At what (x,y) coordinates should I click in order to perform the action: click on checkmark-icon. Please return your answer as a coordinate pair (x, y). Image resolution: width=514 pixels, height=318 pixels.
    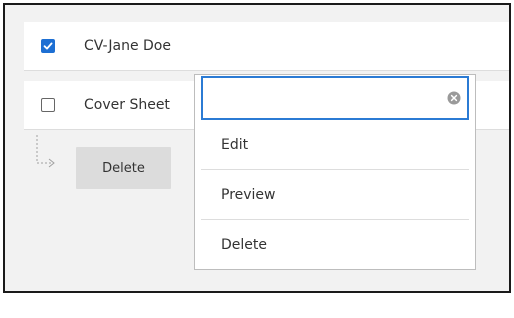
    Looking at the image, I should click on (48, 46).